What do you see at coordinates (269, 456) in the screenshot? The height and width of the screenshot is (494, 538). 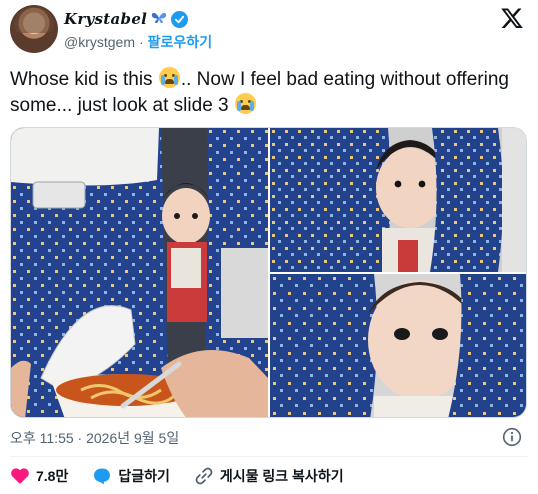 I see `divider` at bounding box center [269, 456].